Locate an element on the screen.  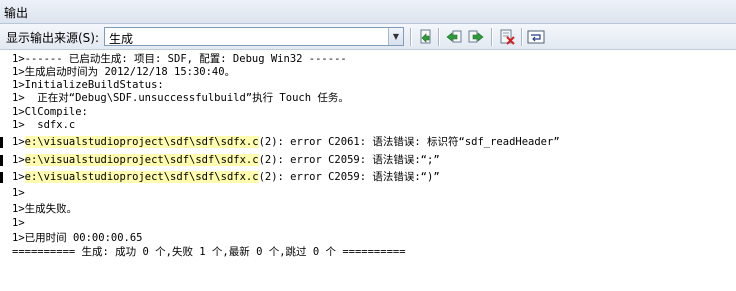
panel-title: 输出 is located at coordinates (16, 13).